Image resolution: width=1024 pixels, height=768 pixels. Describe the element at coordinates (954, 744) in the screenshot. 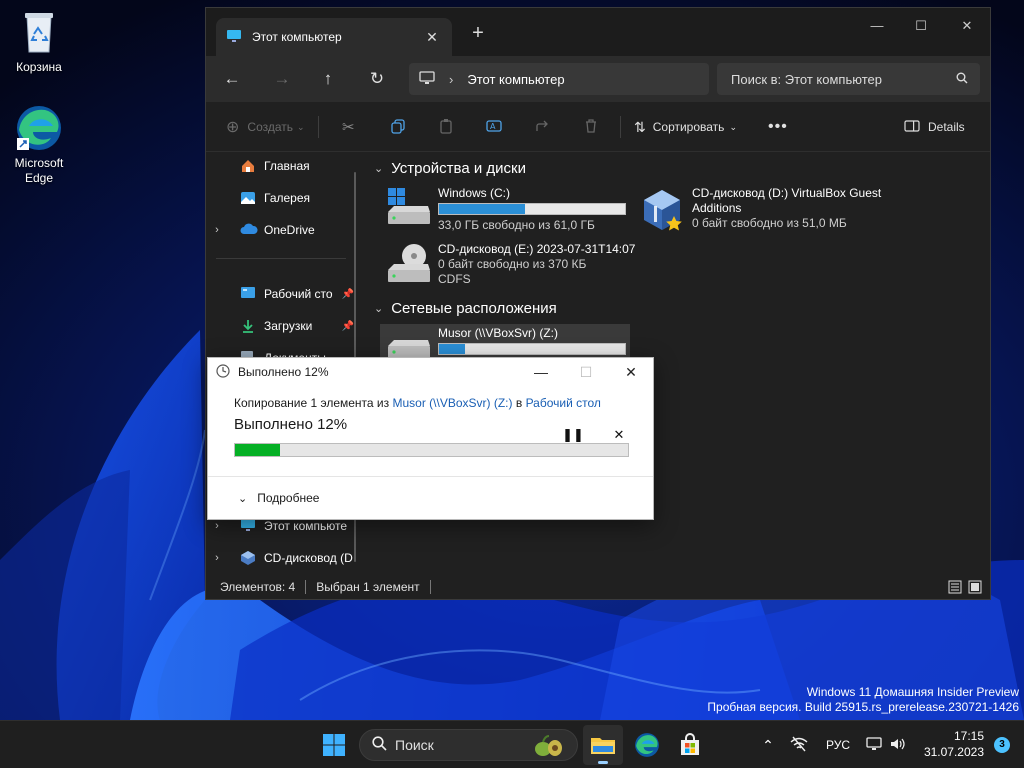

I see `clock: 17:15 31.07.2023` at that location.